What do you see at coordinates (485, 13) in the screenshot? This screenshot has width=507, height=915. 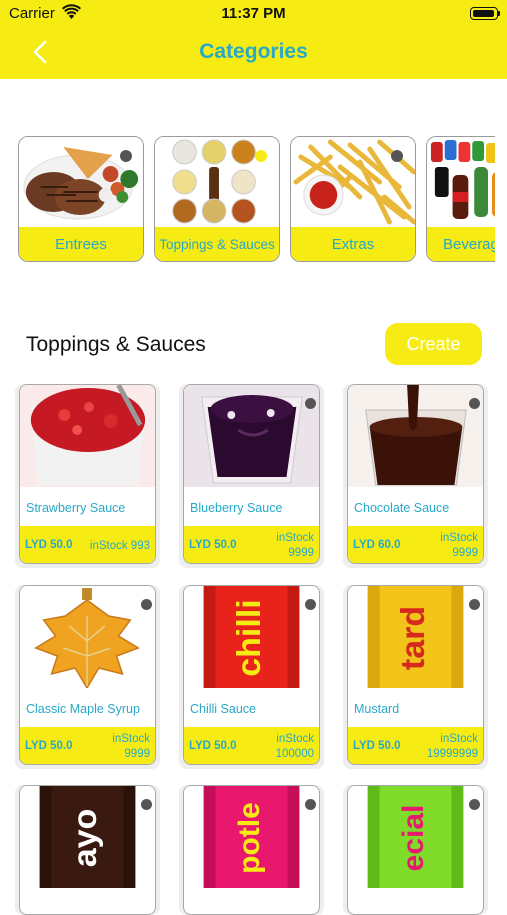 I see `battery-icon` at bounding box center [485, 13].